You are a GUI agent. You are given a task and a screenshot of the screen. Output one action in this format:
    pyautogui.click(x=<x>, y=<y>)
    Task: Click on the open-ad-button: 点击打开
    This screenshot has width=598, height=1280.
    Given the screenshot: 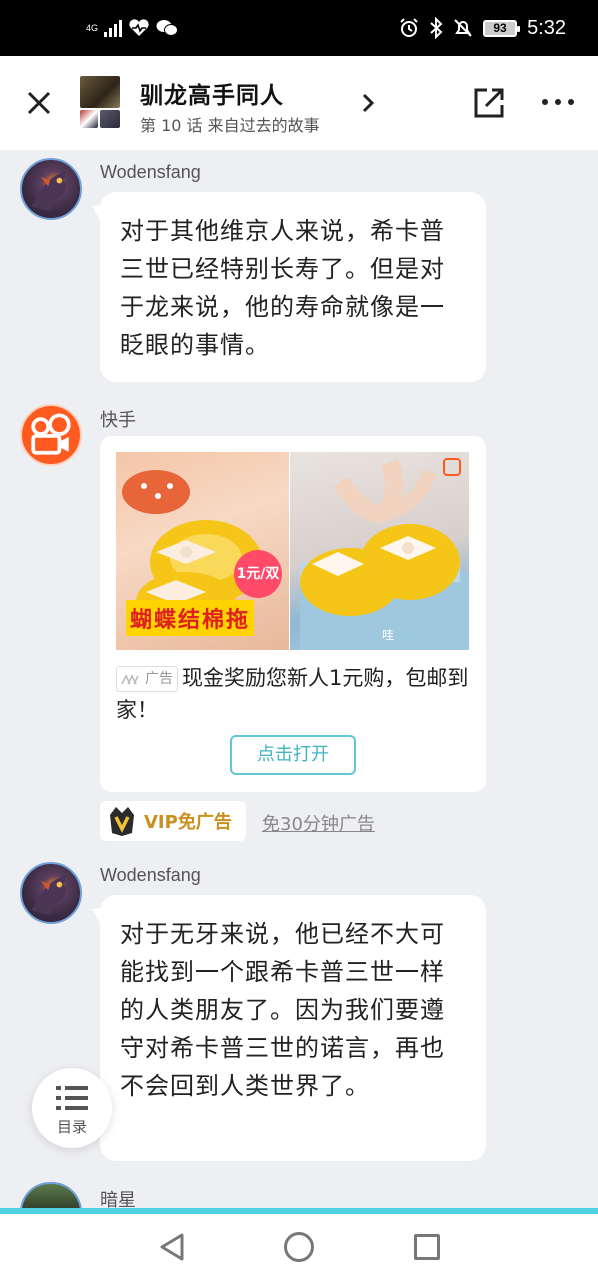 What is the action you would take?
    pyautogui.click(x=293, y=755)
    